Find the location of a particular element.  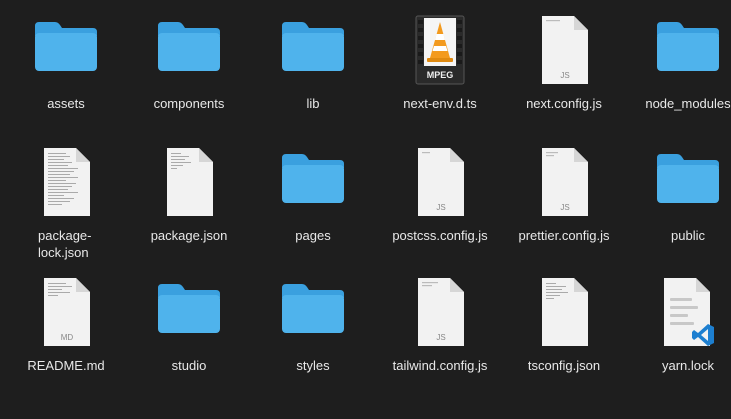

file-label: next-env.d.ts is located at coordinates (440, 103).